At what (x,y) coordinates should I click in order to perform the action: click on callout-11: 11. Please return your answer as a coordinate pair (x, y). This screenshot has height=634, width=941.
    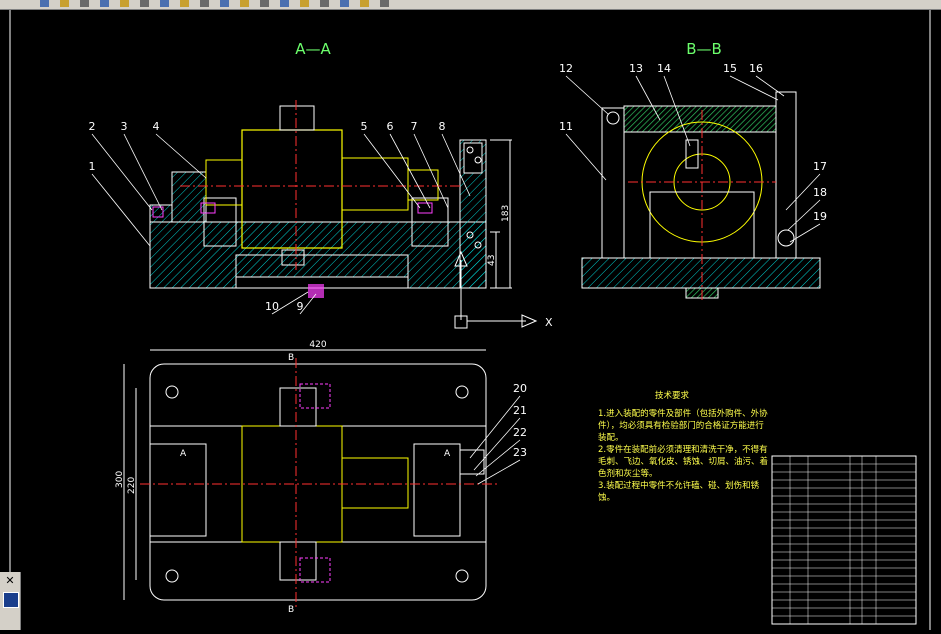
    Looking at the image, I should click on (566, 126).